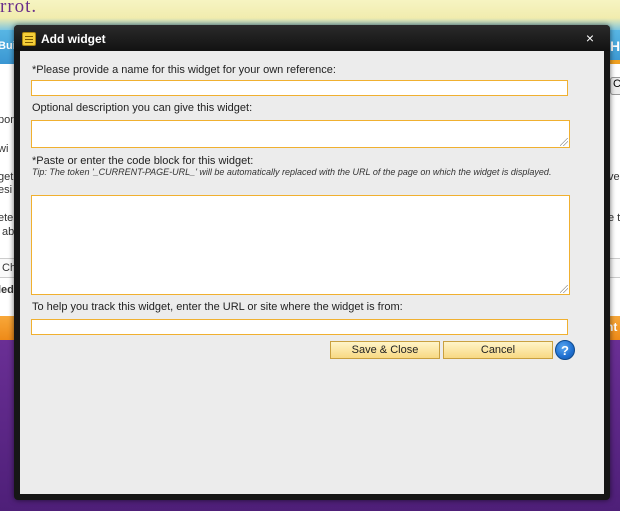 The width and height of the screenshot is (620, 511). Describe the element at coordinates (615, 86) in the screenshot. I see `background-button: C` at that location.